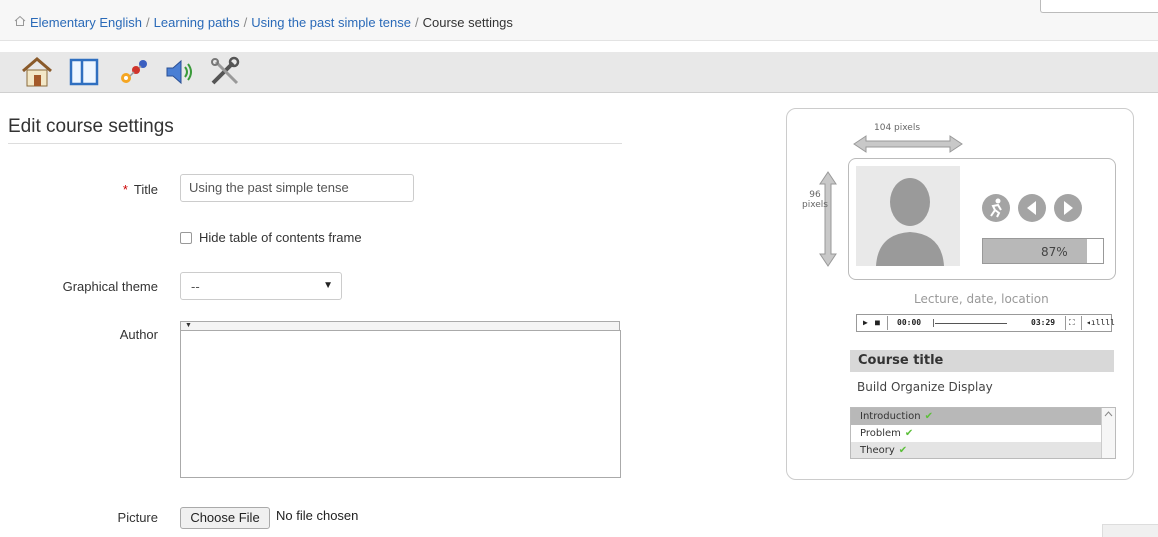  I want to click on toc-item-label: Problem, so click(880, 433).